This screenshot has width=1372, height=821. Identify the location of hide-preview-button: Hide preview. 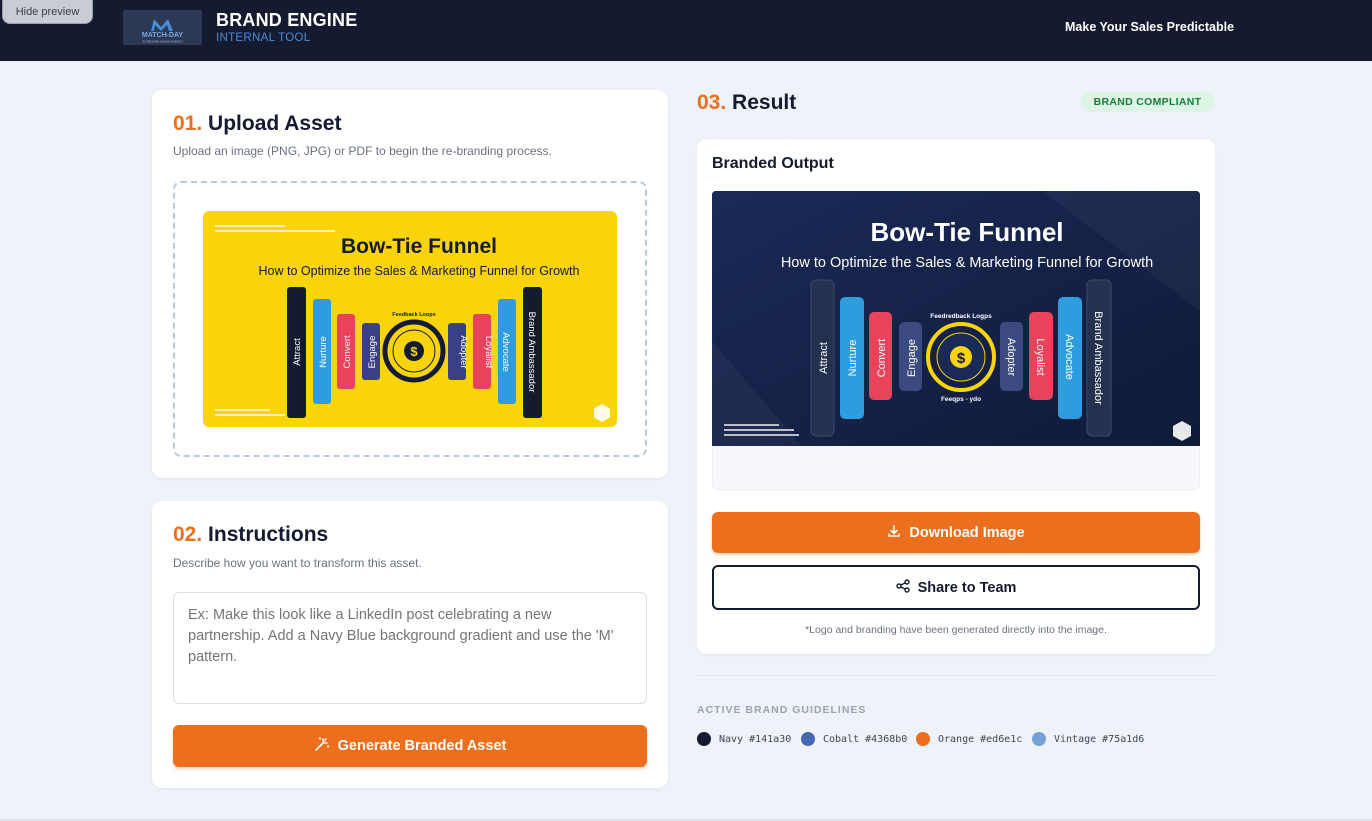
(47, 12).